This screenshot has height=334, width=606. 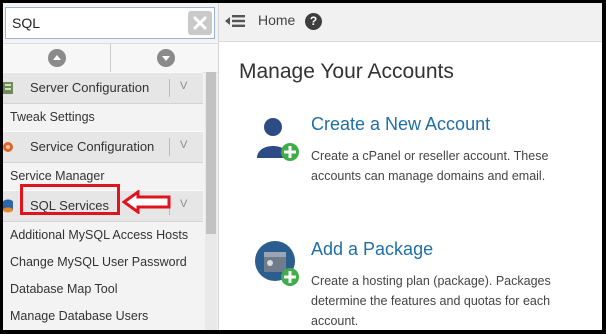 I want to click on sidebar-scrollbar, so click(x=211, y=201).